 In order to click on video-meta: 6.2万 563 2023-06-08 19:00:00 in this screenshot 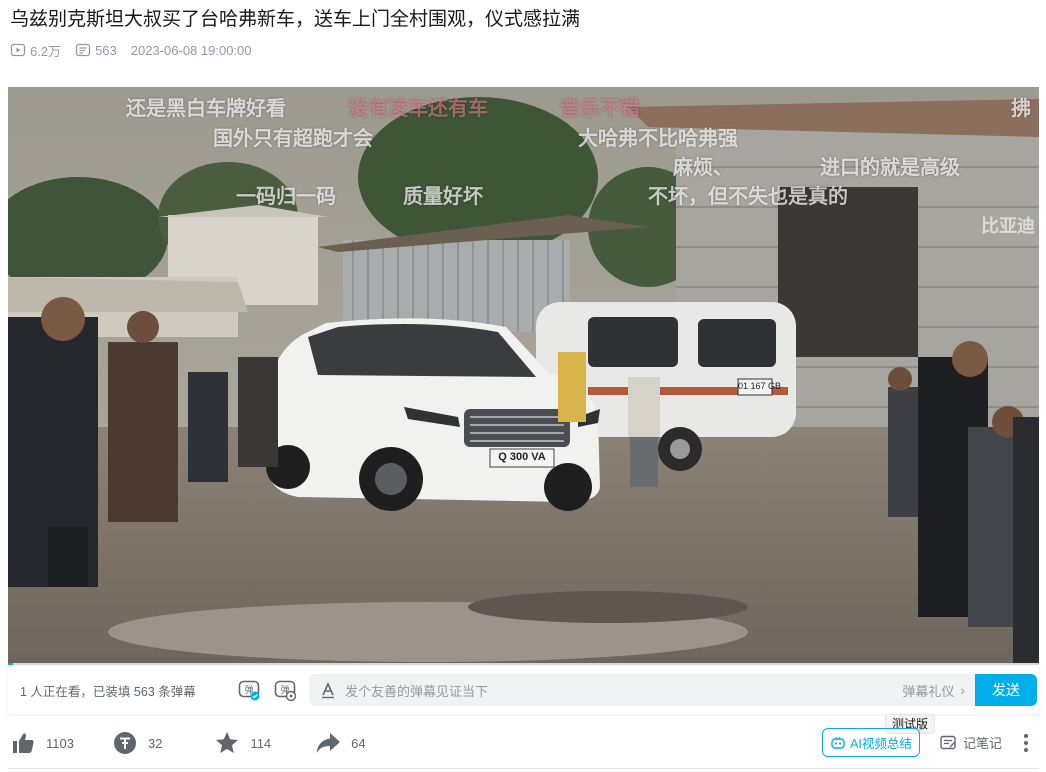, I will do `click(138, 50)`.